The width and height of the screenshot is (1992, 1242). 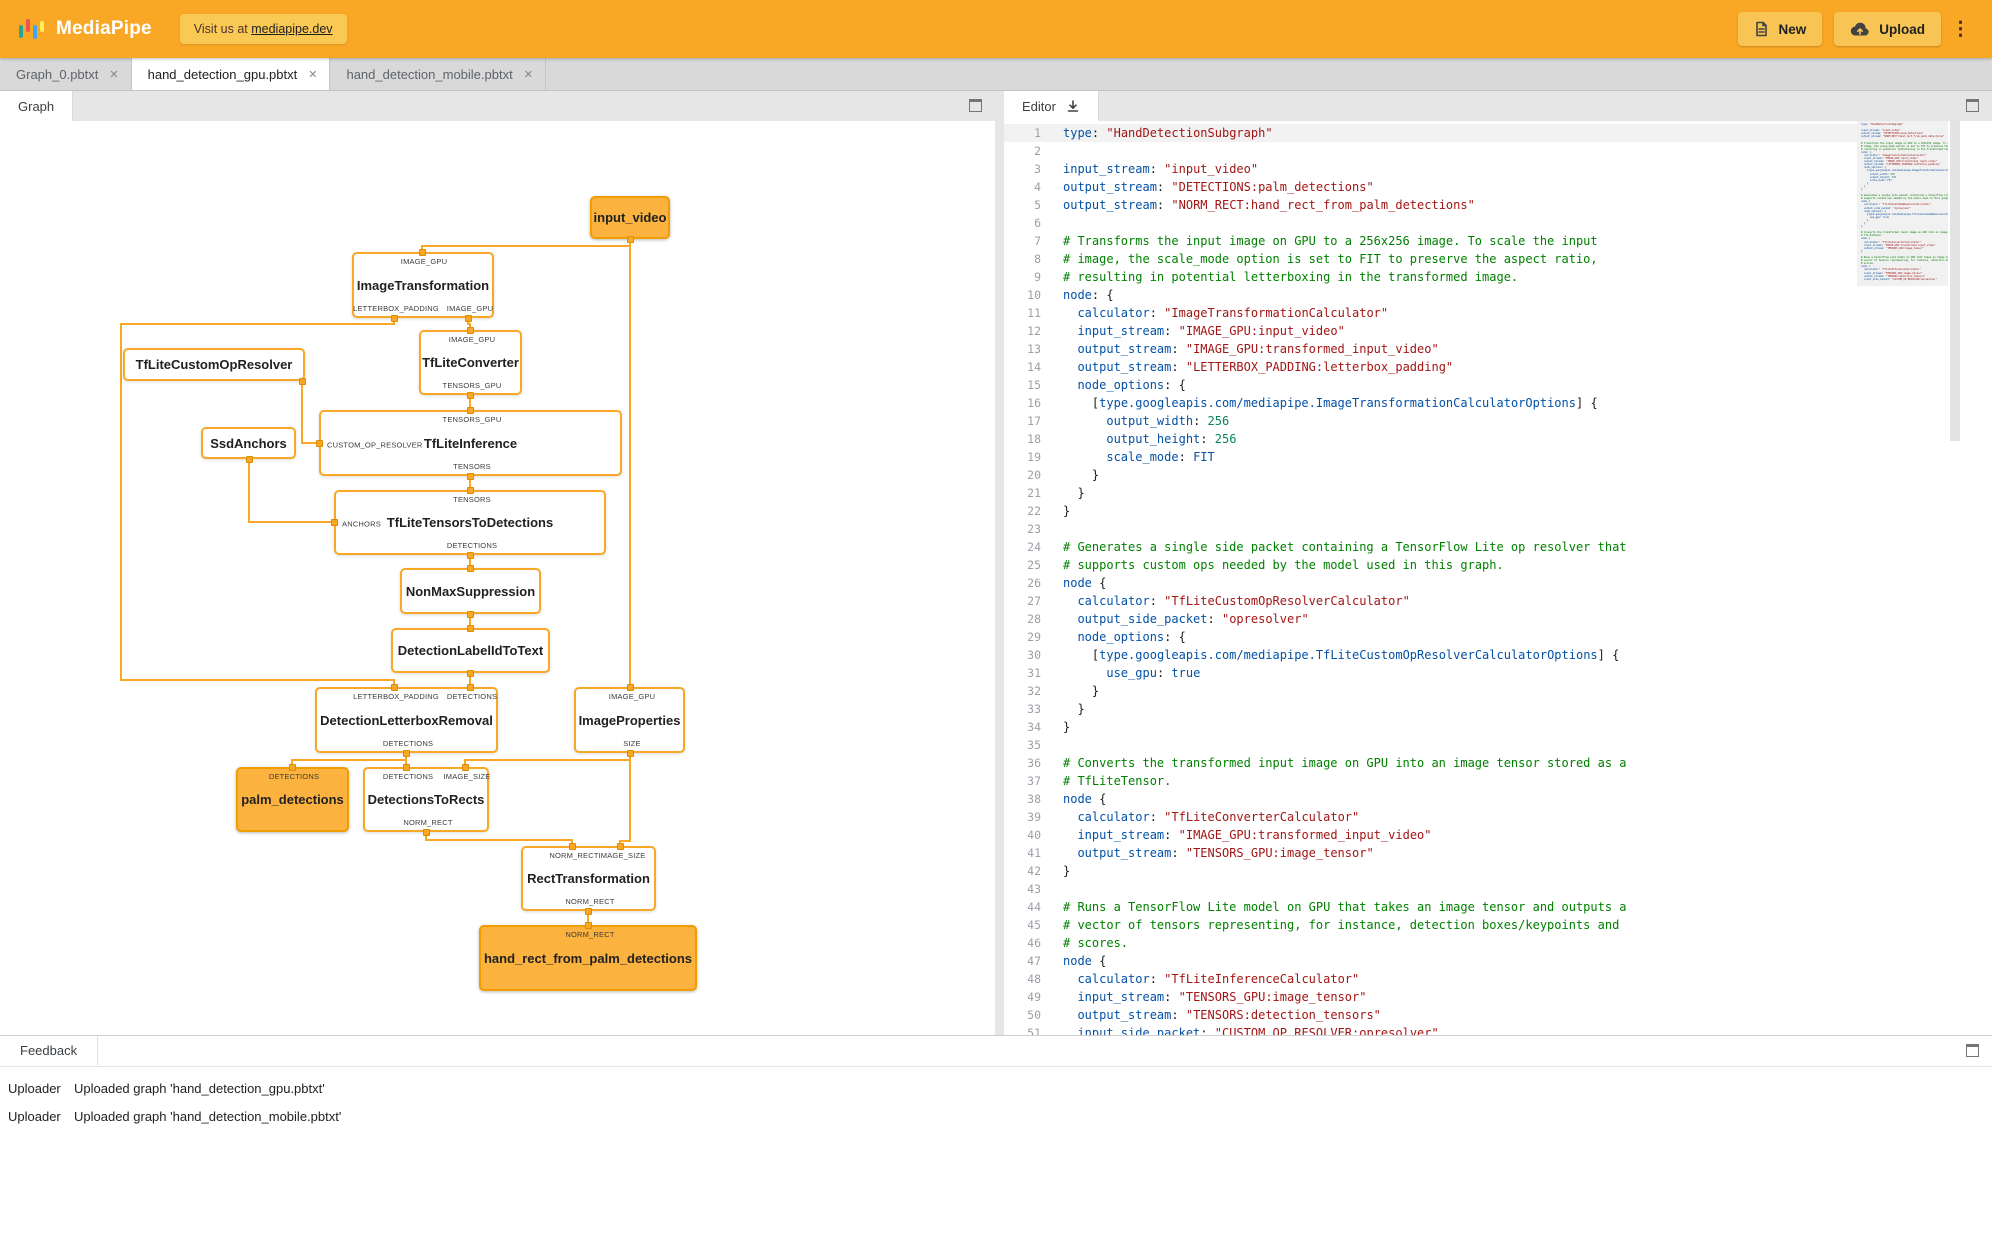 What do you see at coordinates (1034, 835) in the screenshot?
I see `line-number: 40` at bounding box center [1034, 835].